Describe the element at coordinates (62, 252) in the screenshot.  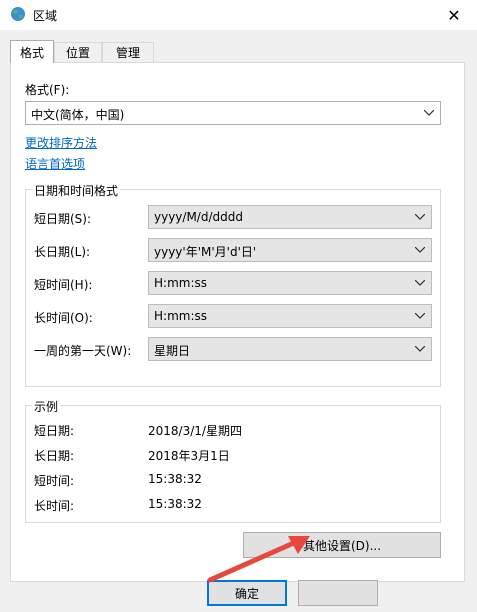
I see `long-date-label: 长日期(L):` at that location.